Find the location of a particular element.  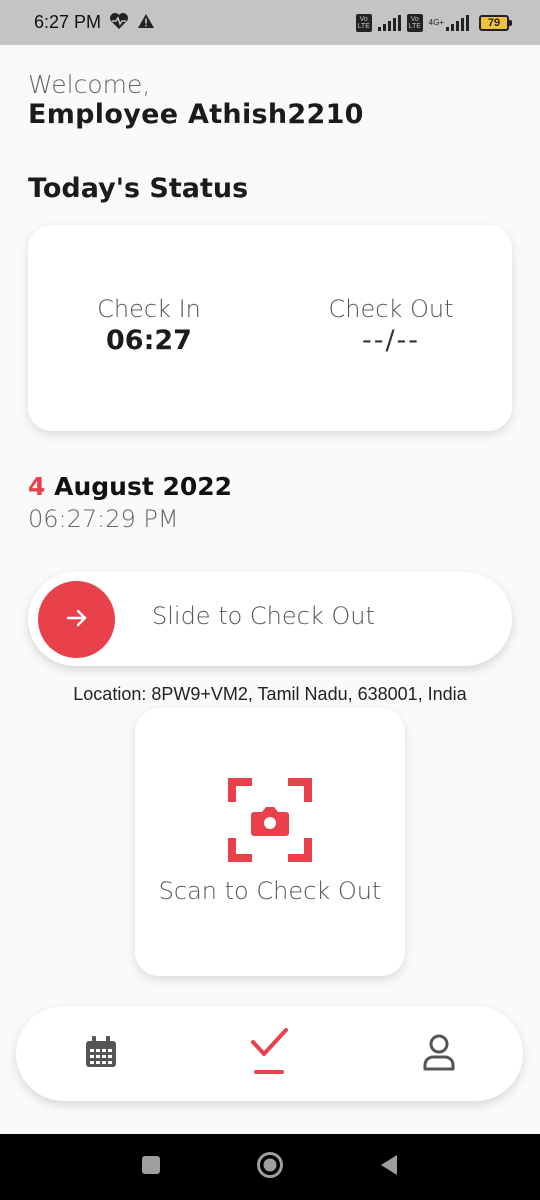

employee-name: Employee Athish2210 is located at coordinates (196, 114).